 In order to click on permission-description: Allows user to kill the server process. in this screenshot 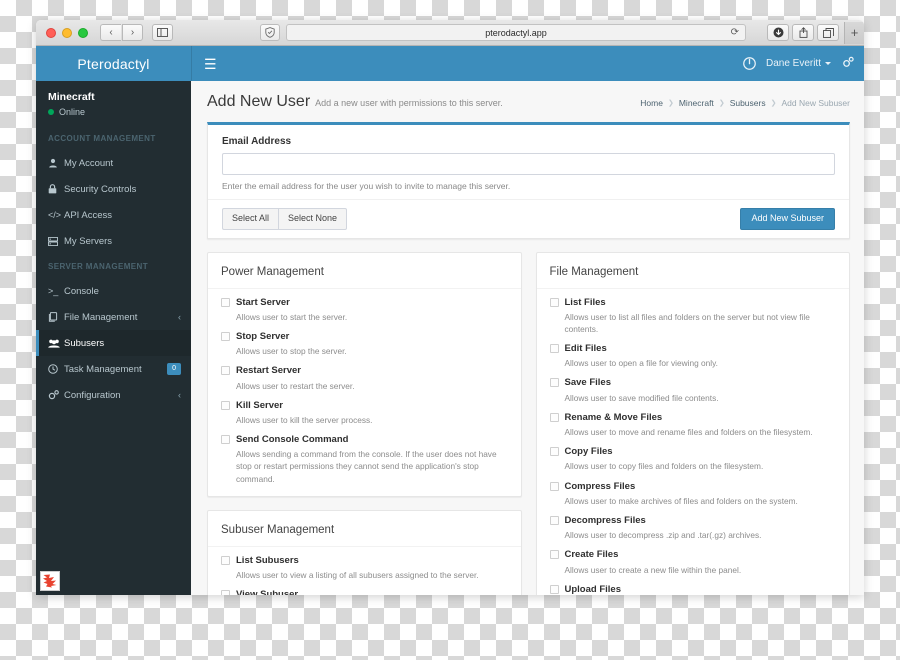, I will do `click(304, 420)`.